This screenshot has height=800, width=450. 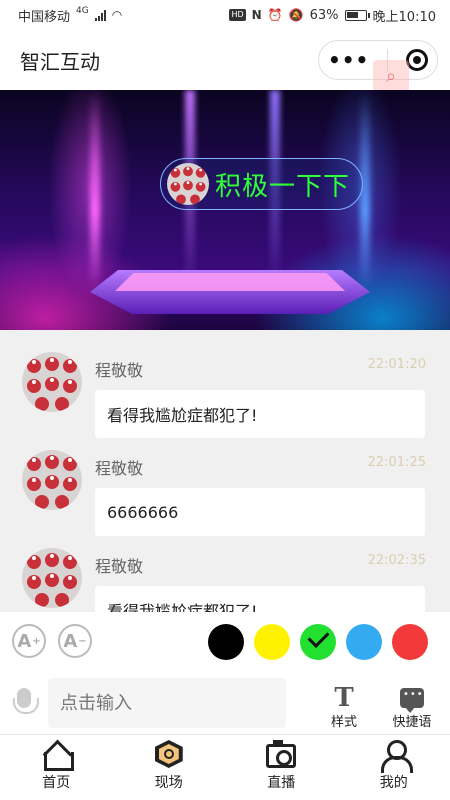 What do you see at coordinates (396, 364) in the screenshot?
I see `message-time: 22:01:20` at bounding box center [396, 364].